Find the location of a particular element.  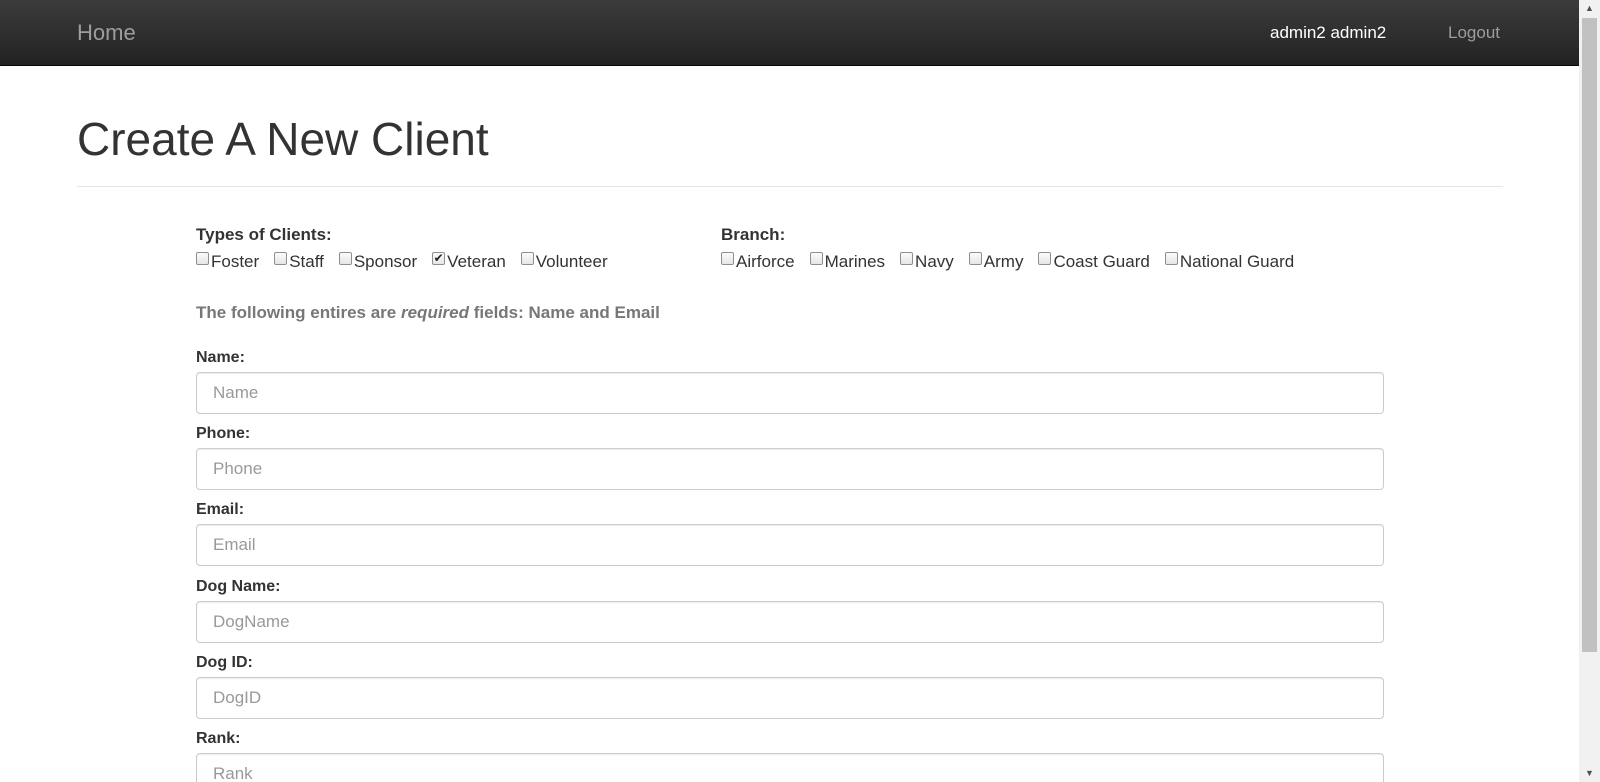

checkbox-army is located at coordinates (975, 258).